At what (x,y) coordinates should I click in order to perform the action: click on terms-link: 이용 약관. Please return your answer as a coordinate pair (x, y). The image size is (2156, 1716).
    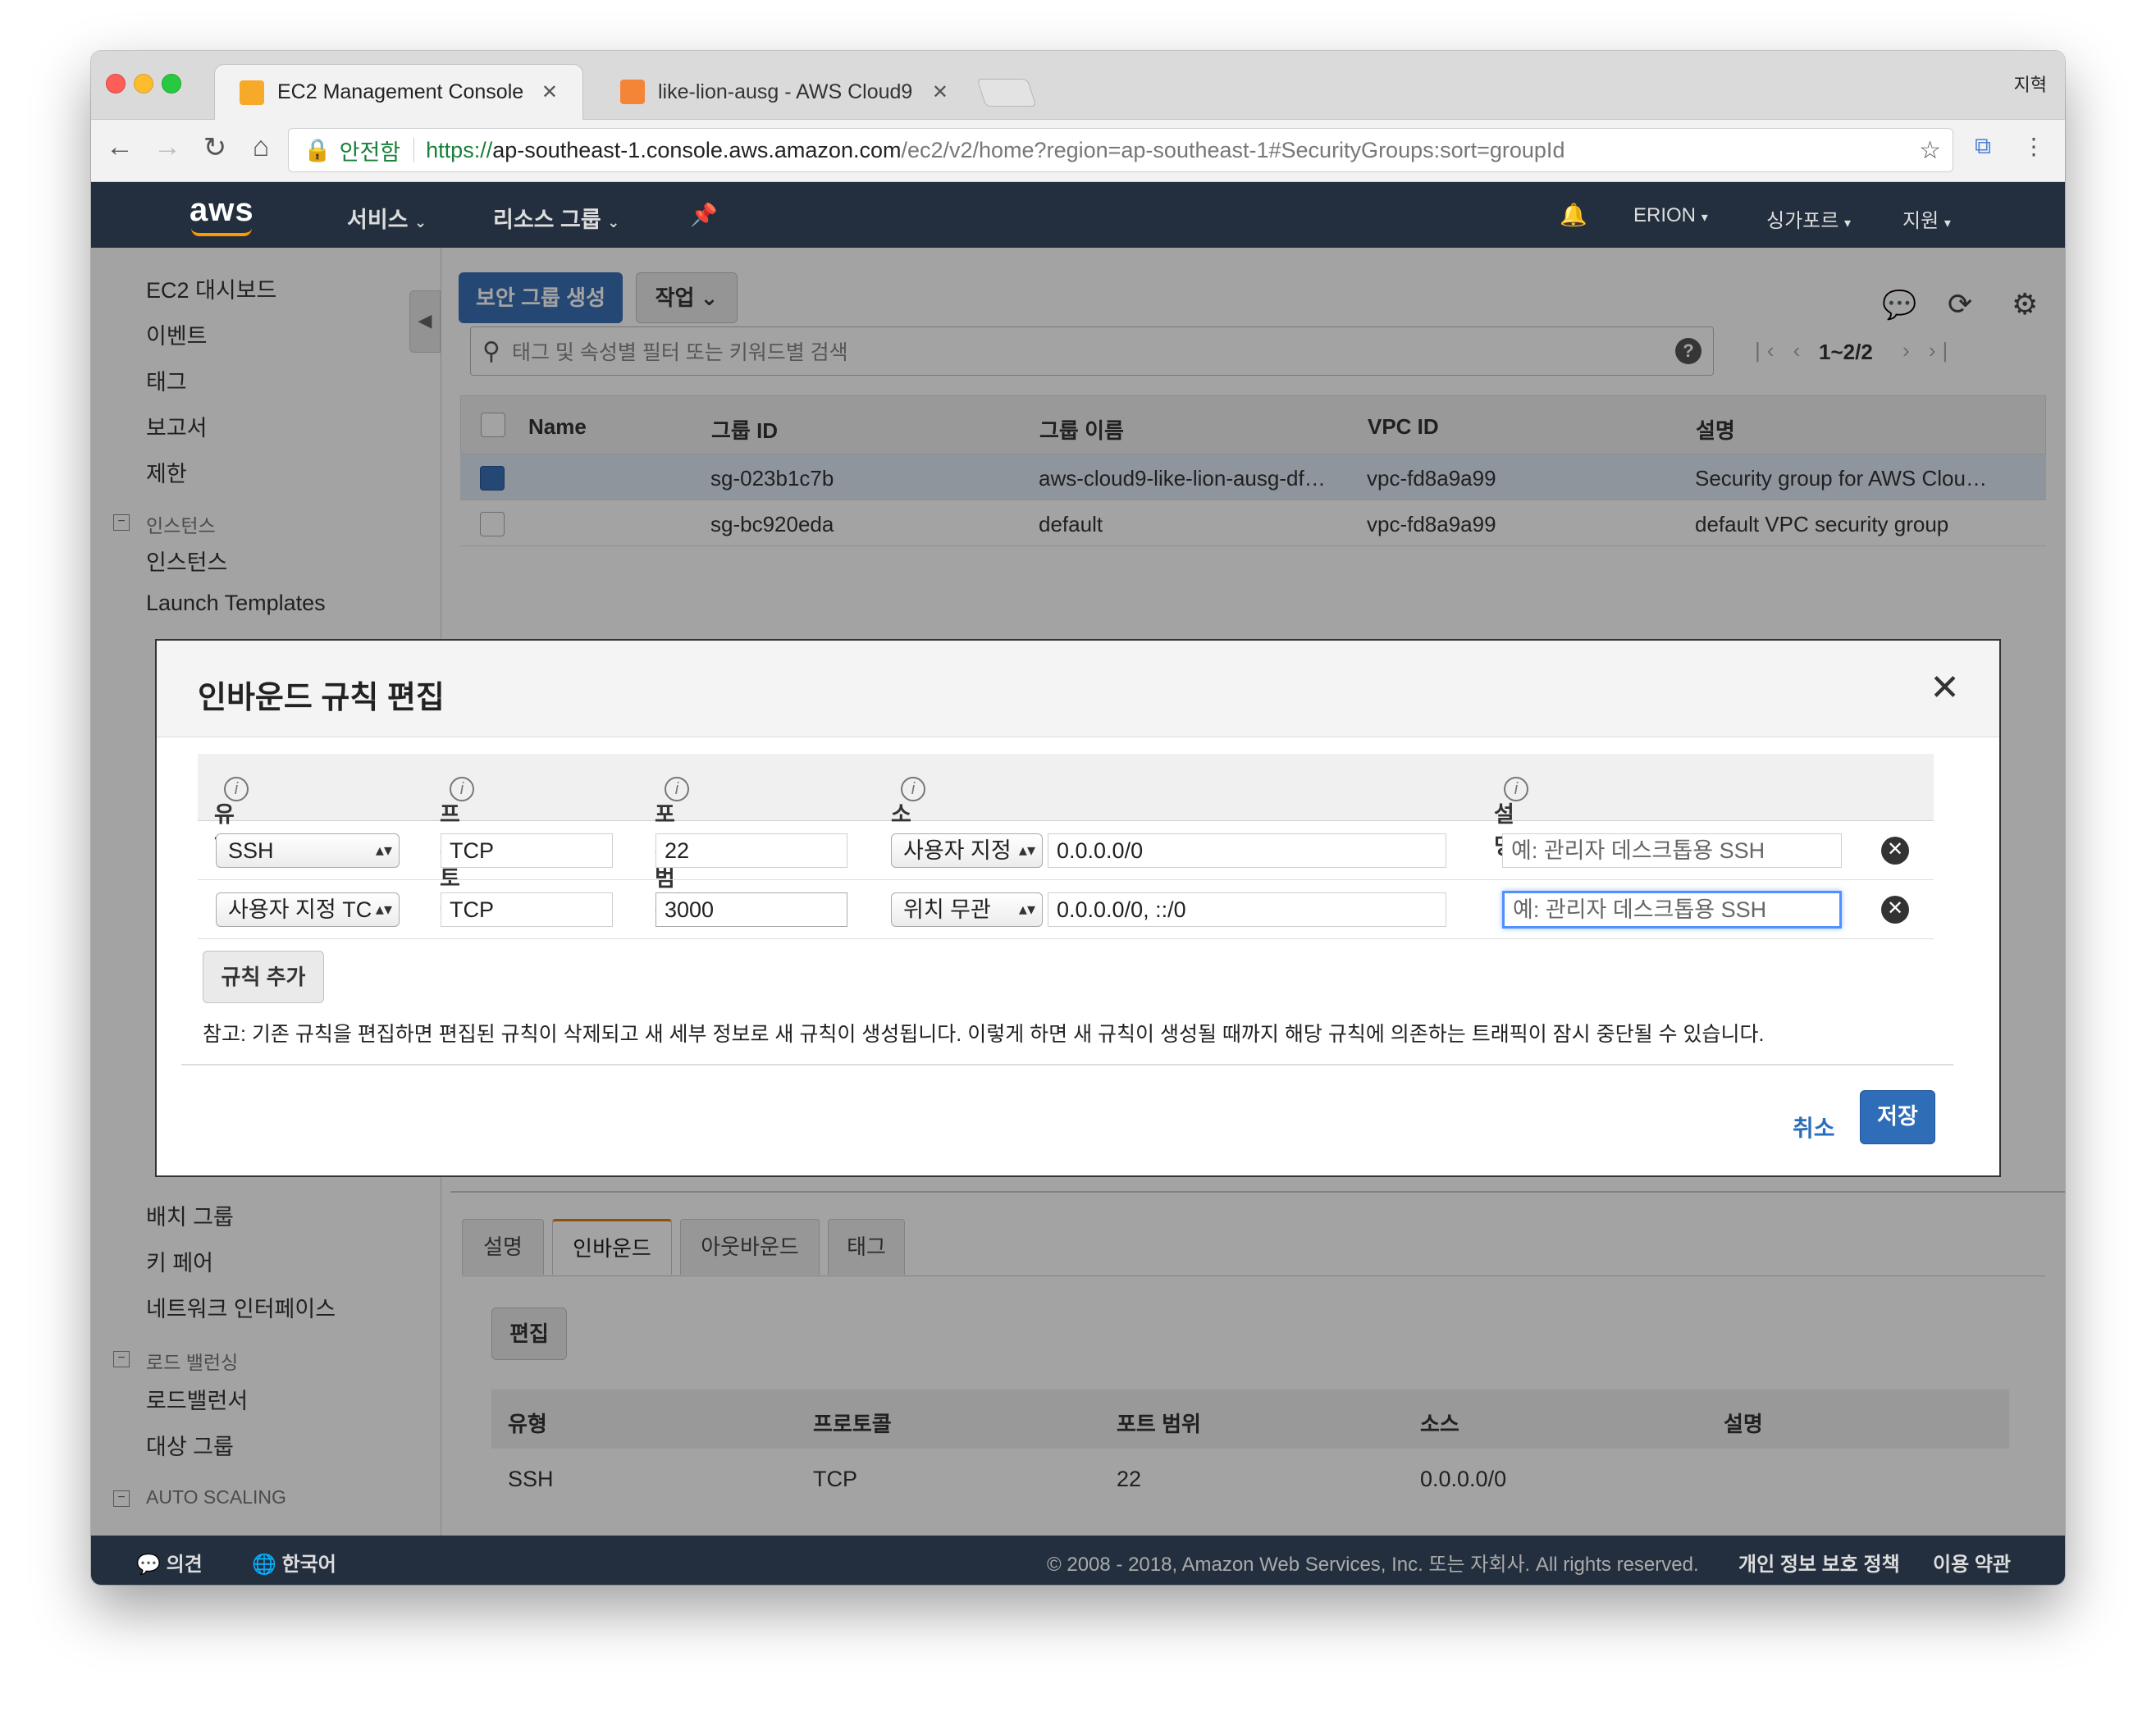
    Looking at the image, I should click on (1972, 1562).